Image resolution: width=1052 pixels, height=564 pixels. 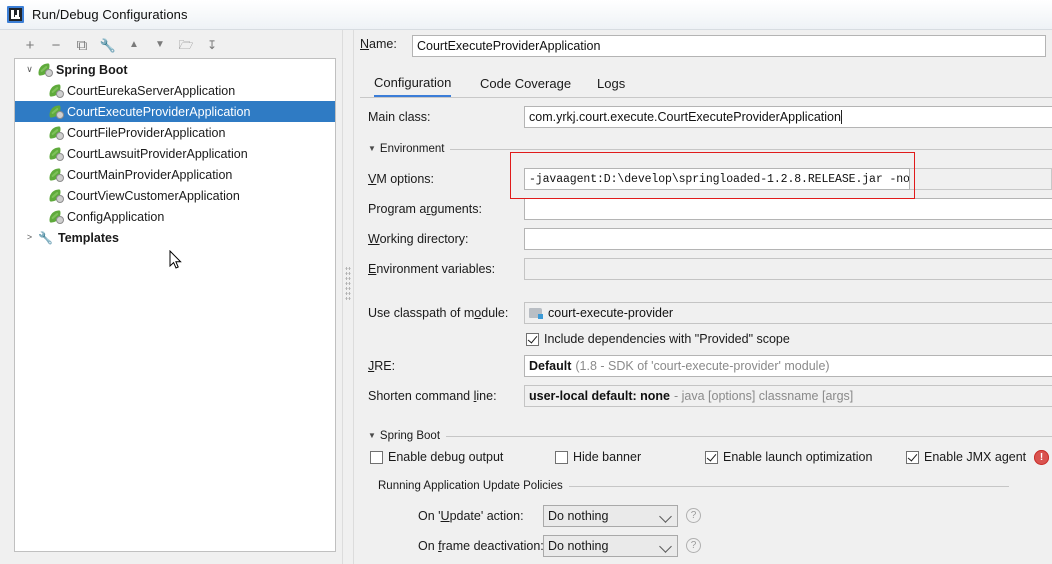 What do you see at coordinates (108, 45) in the screenshot?
I see `edit-templates-wrench-icon: 🔧` at bounding box center [108, 45].